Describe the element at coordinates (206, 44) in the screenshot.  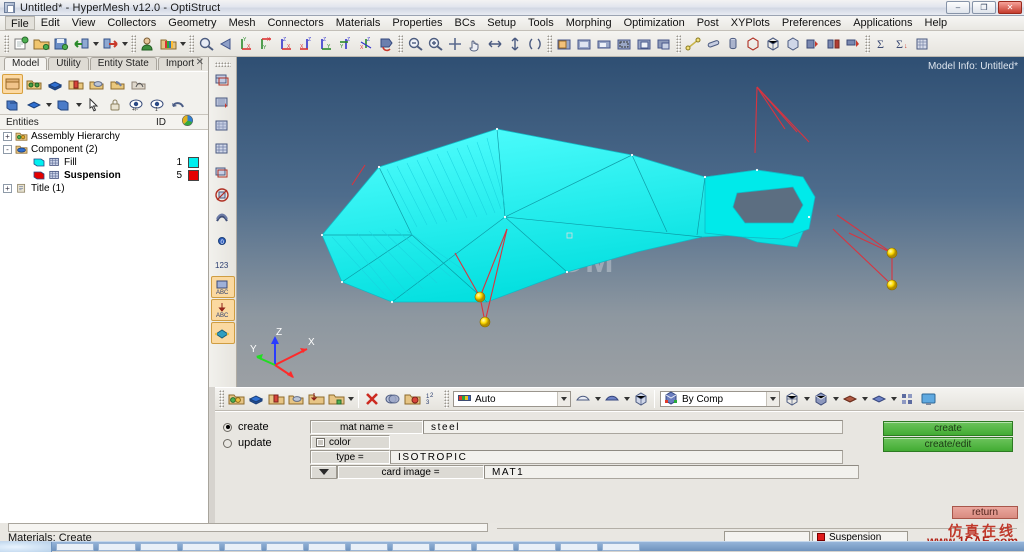
I see `fit-view-icon` at that location.